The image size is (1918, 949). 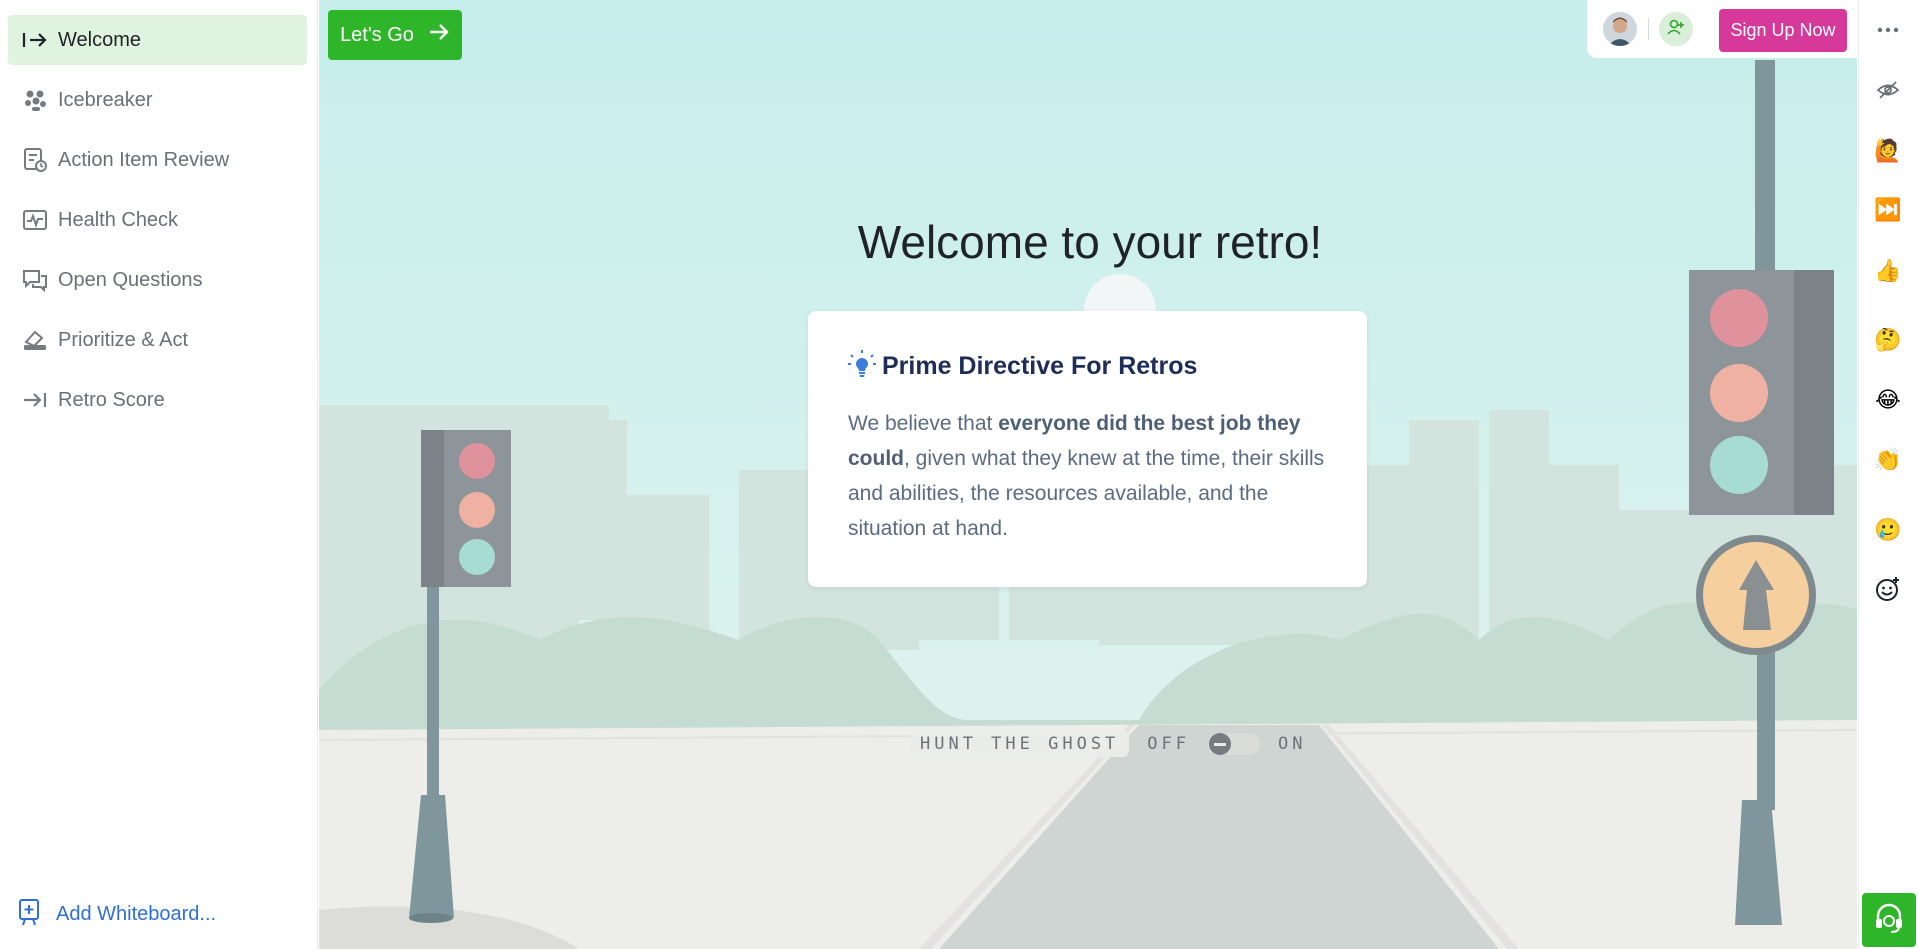 I want to click on sidebar-item-open-questions: Open Questions, so click(x=157, y=280).